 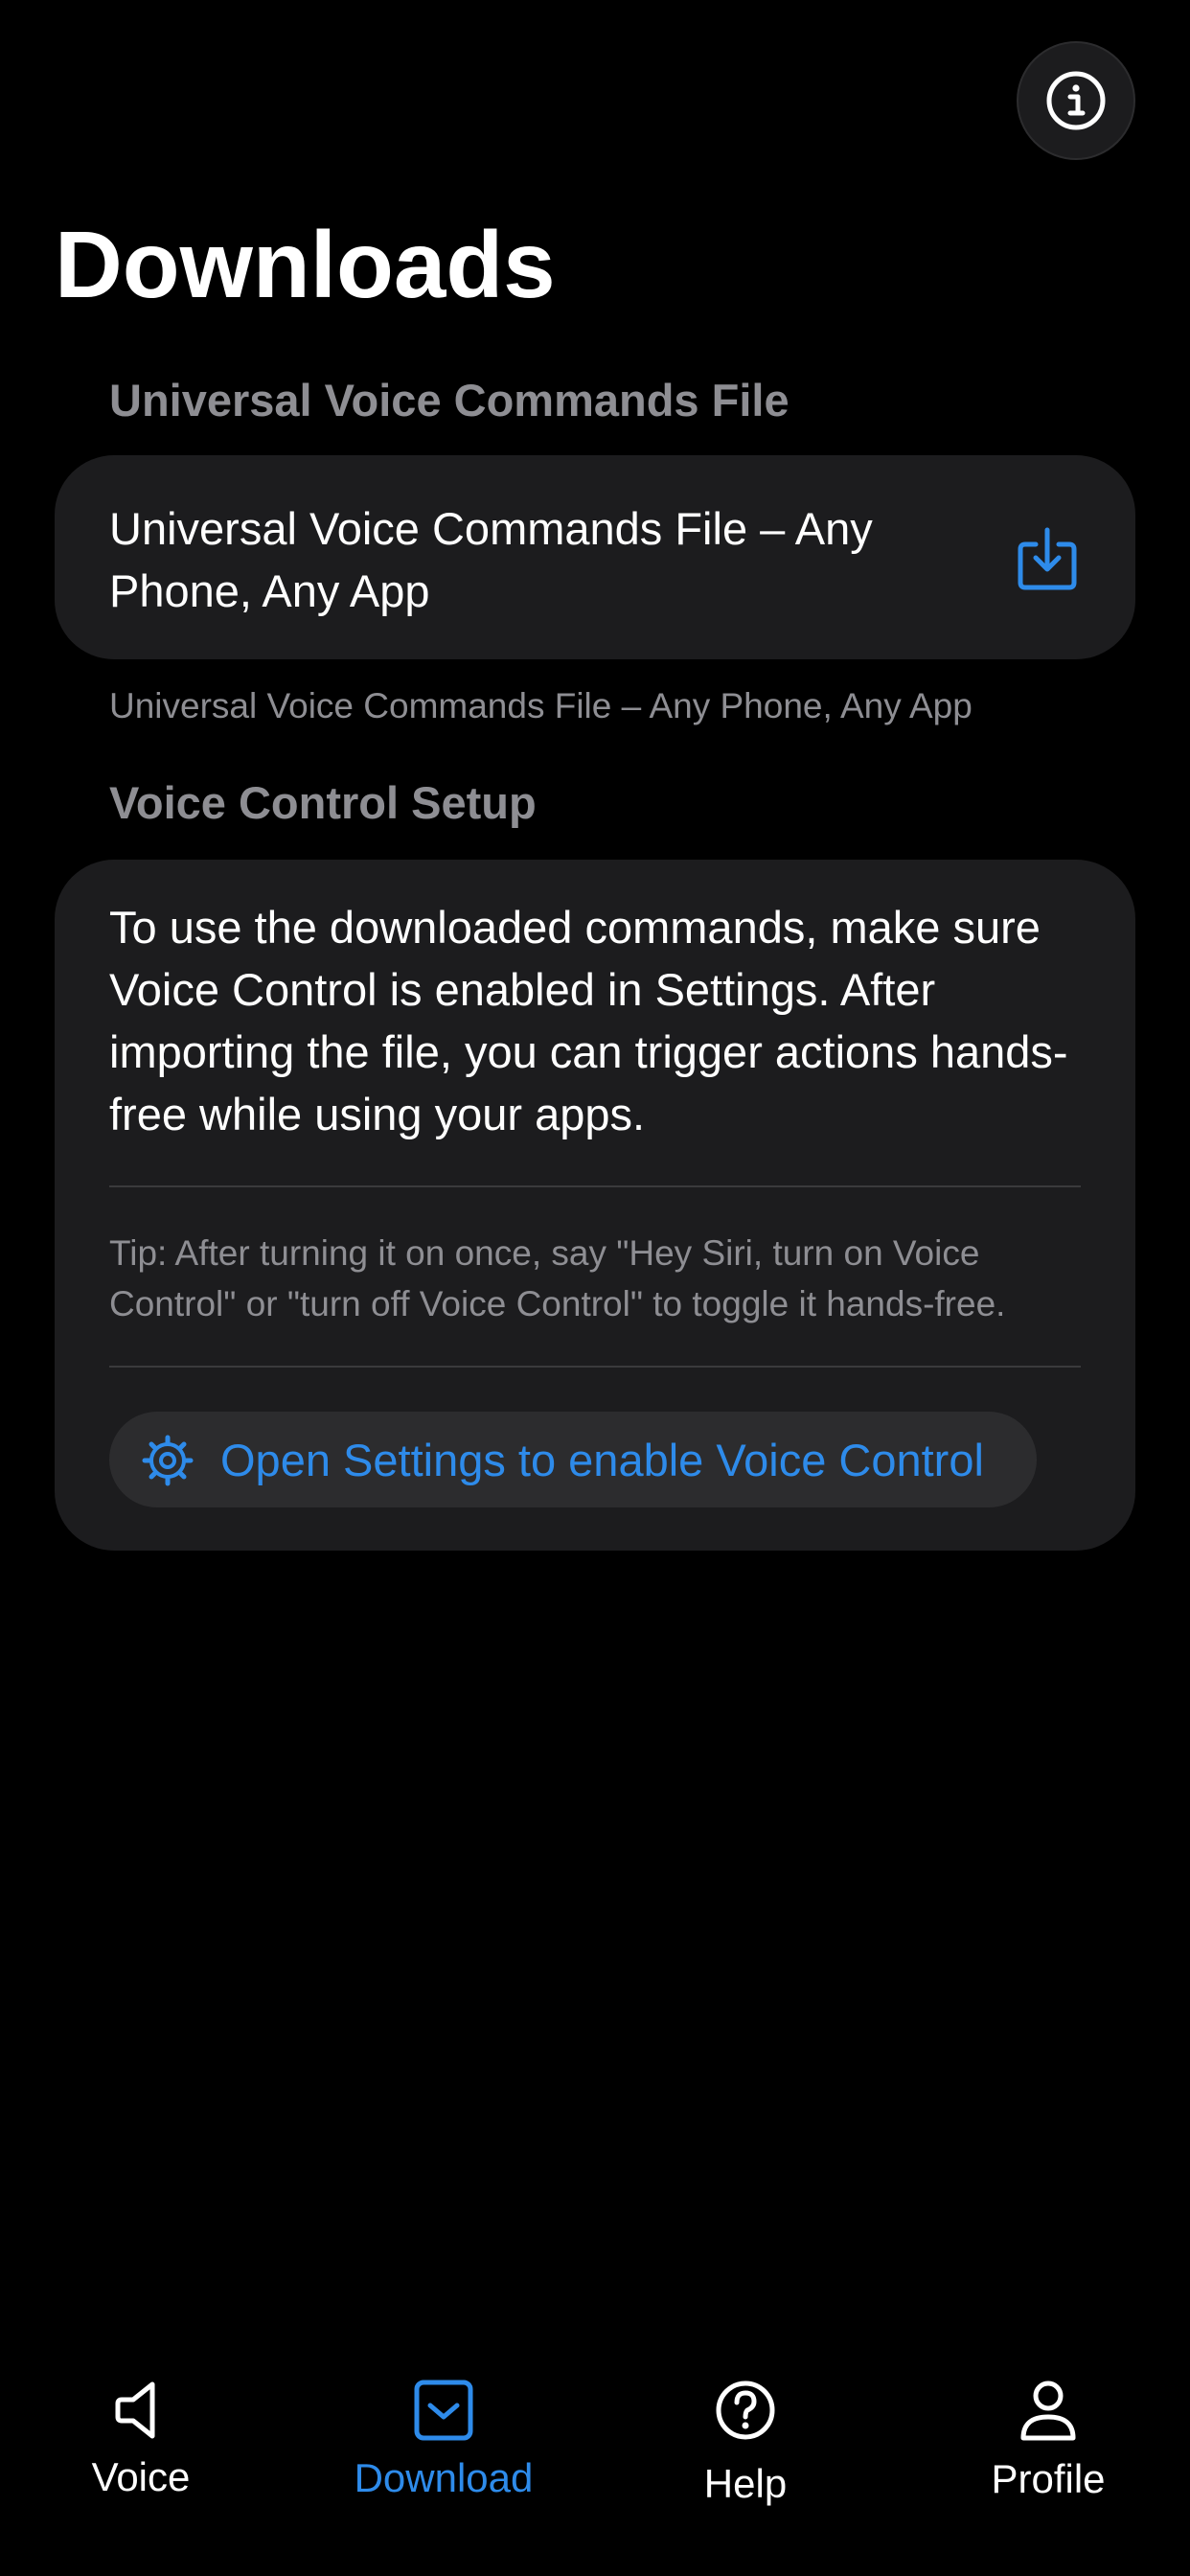 What do you see at coordinates (135, 2410) in the screenshot?
I see `speaker-icon` at bounding box center [135, 2410].